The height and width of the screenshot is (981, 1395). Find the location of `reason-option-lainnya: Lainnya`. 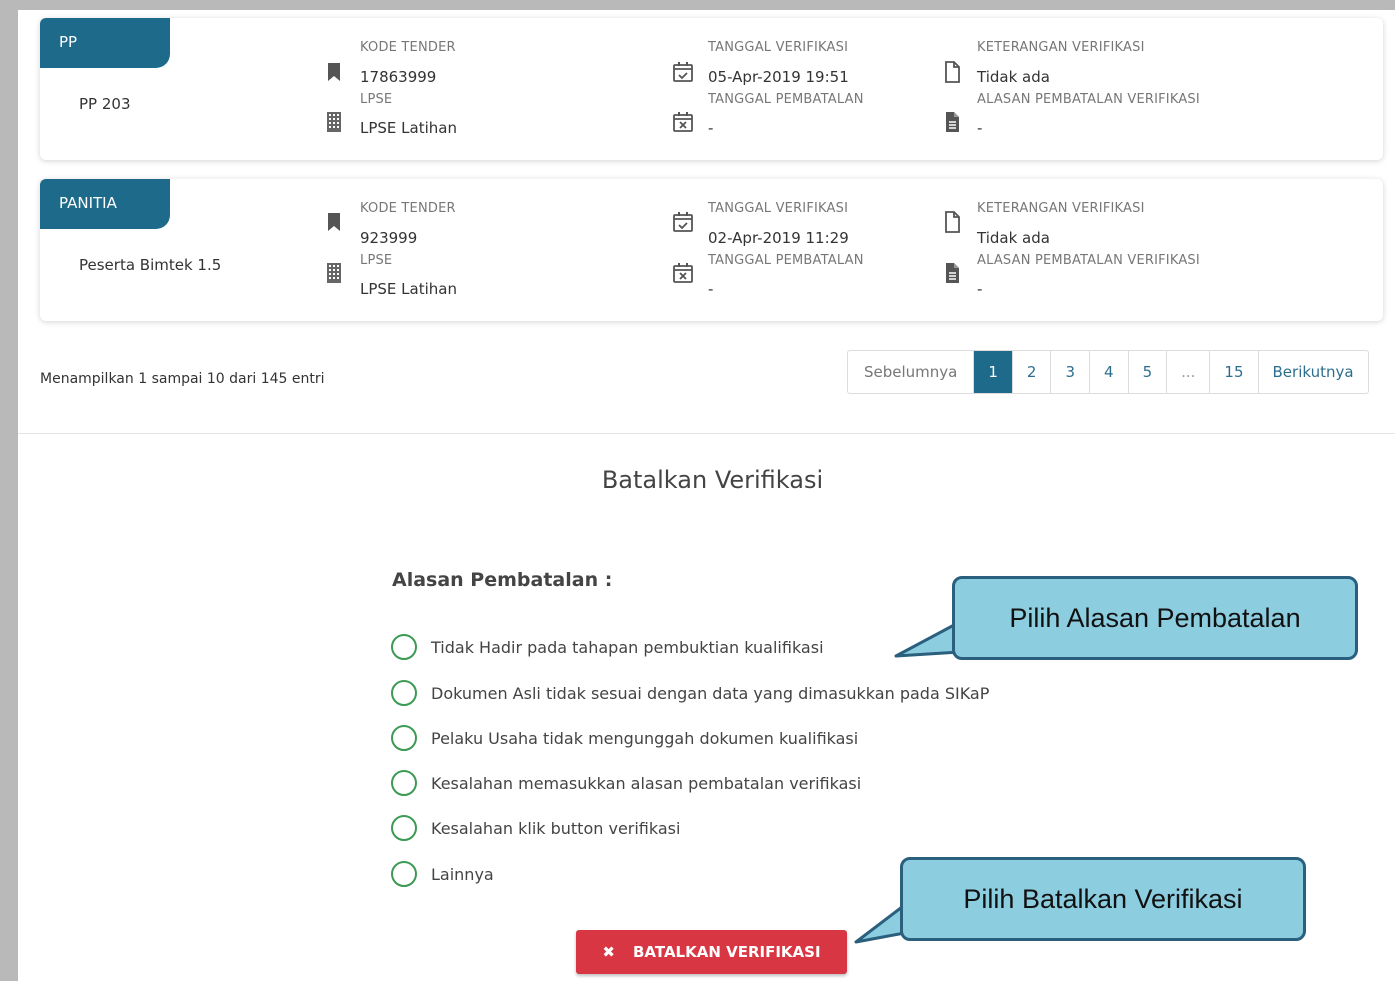

reason-option-lainnya: Lainnya is located at coordinates (442, 874).